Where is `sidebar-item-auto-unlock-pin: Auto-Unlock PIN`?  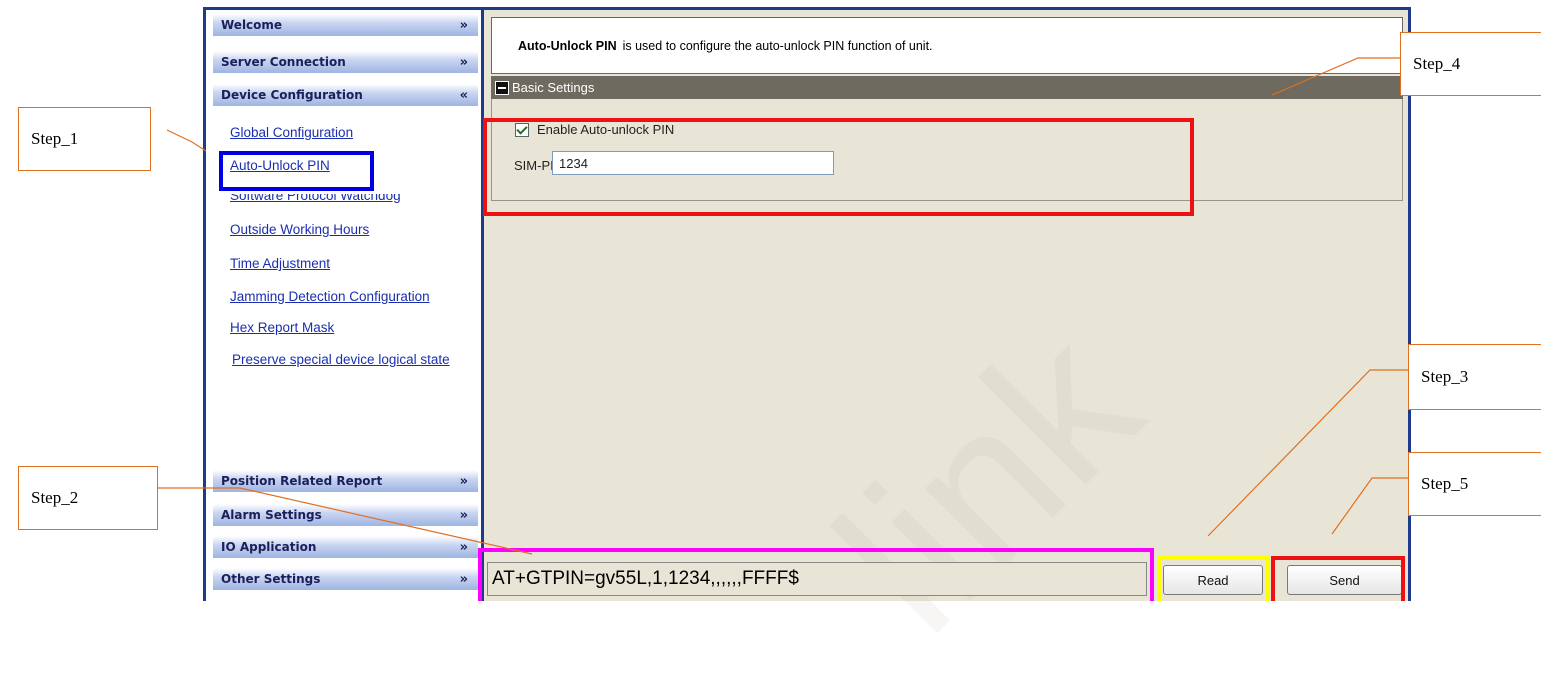
sidebar-item-auto-unlock-pin: Auto-Unlock PIN is located at coordinates (280, 165).